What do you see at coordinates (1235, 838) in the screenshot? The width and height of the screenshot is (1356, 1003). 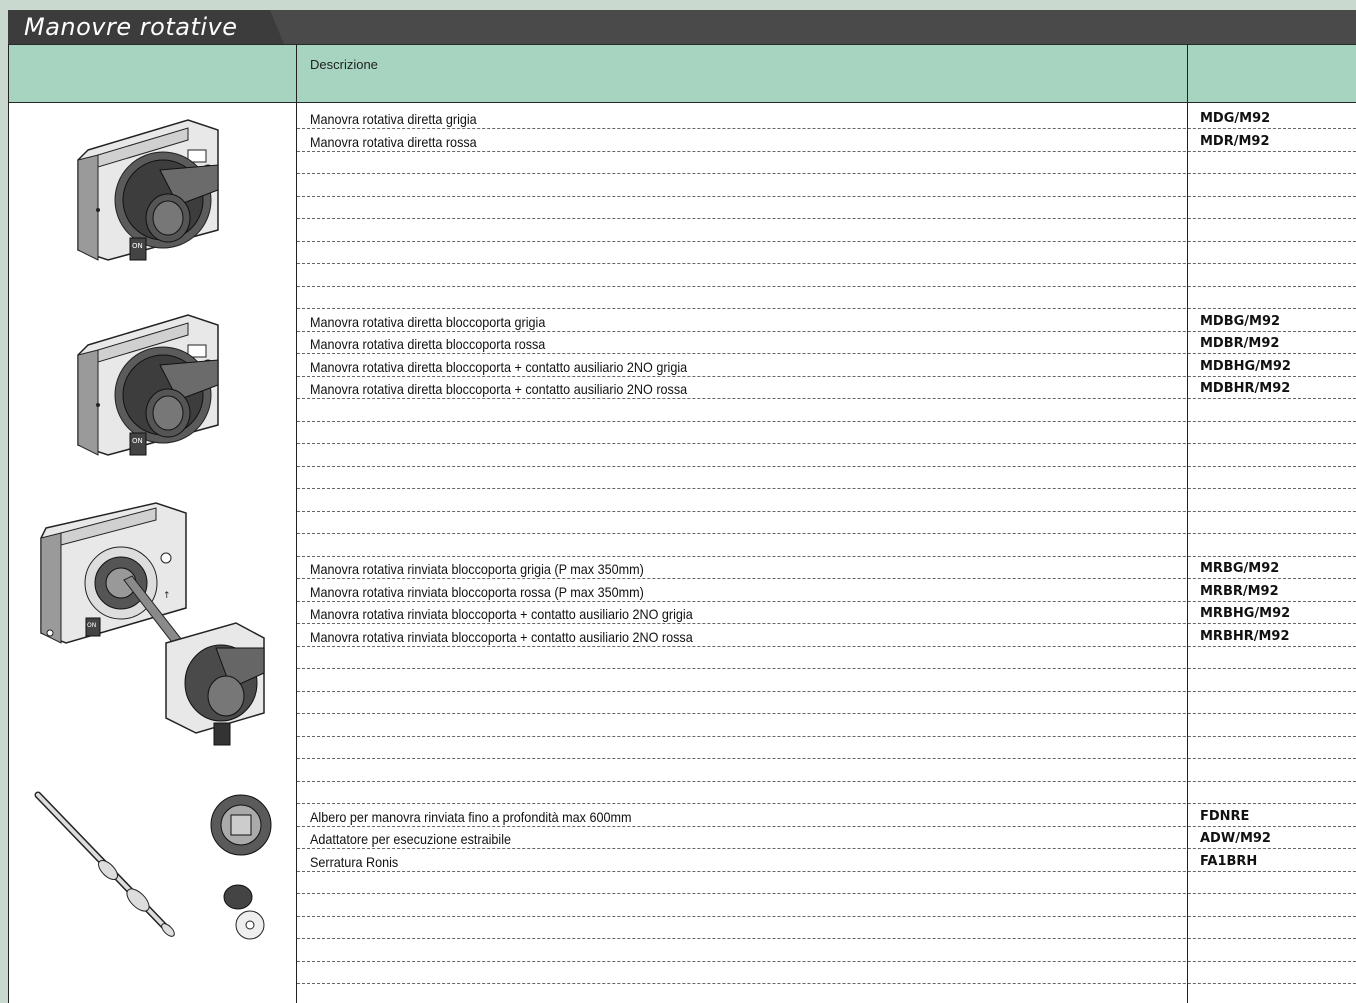 I see `item-code: ADW/M92` at bounding box center [1235, 838].